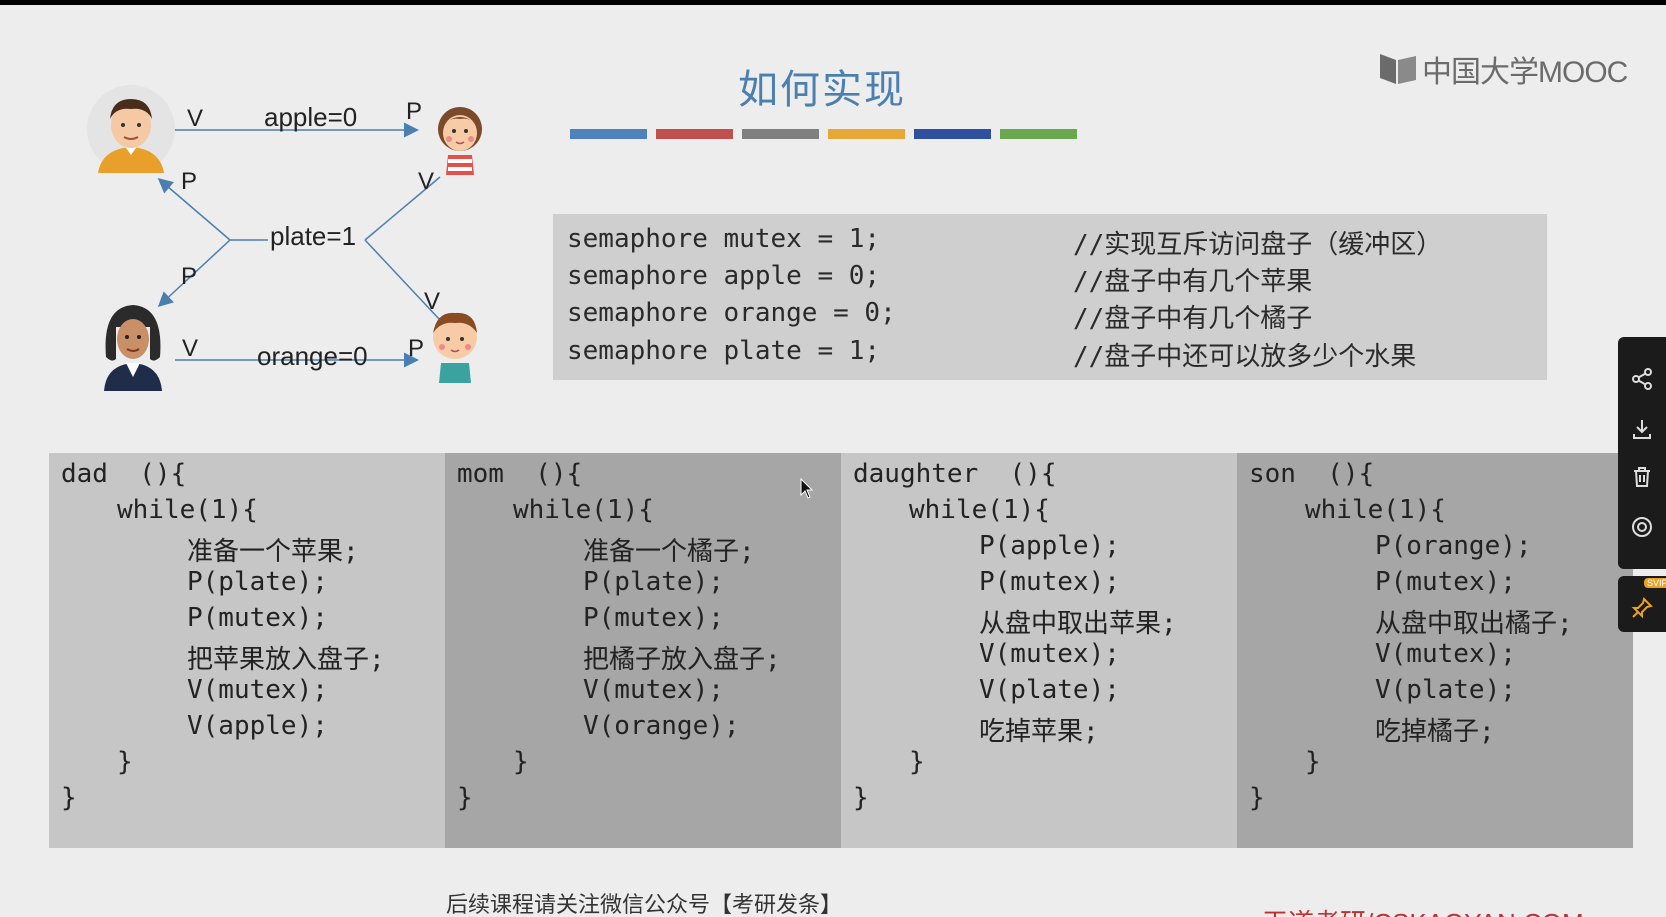 The height and width of the screenshot is (917, 1666). Describe the element at coordinates (460, 139) in the screenshot. I see `daughter-avatar` at that location.